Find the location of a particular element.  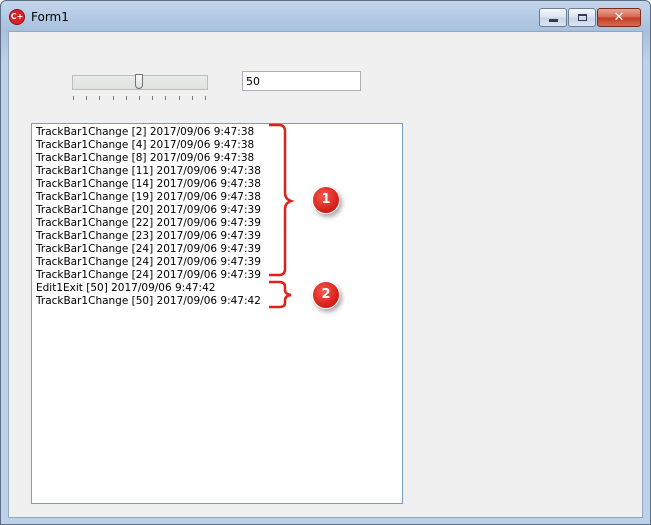

trackbar is located at coordinates (140, 88).